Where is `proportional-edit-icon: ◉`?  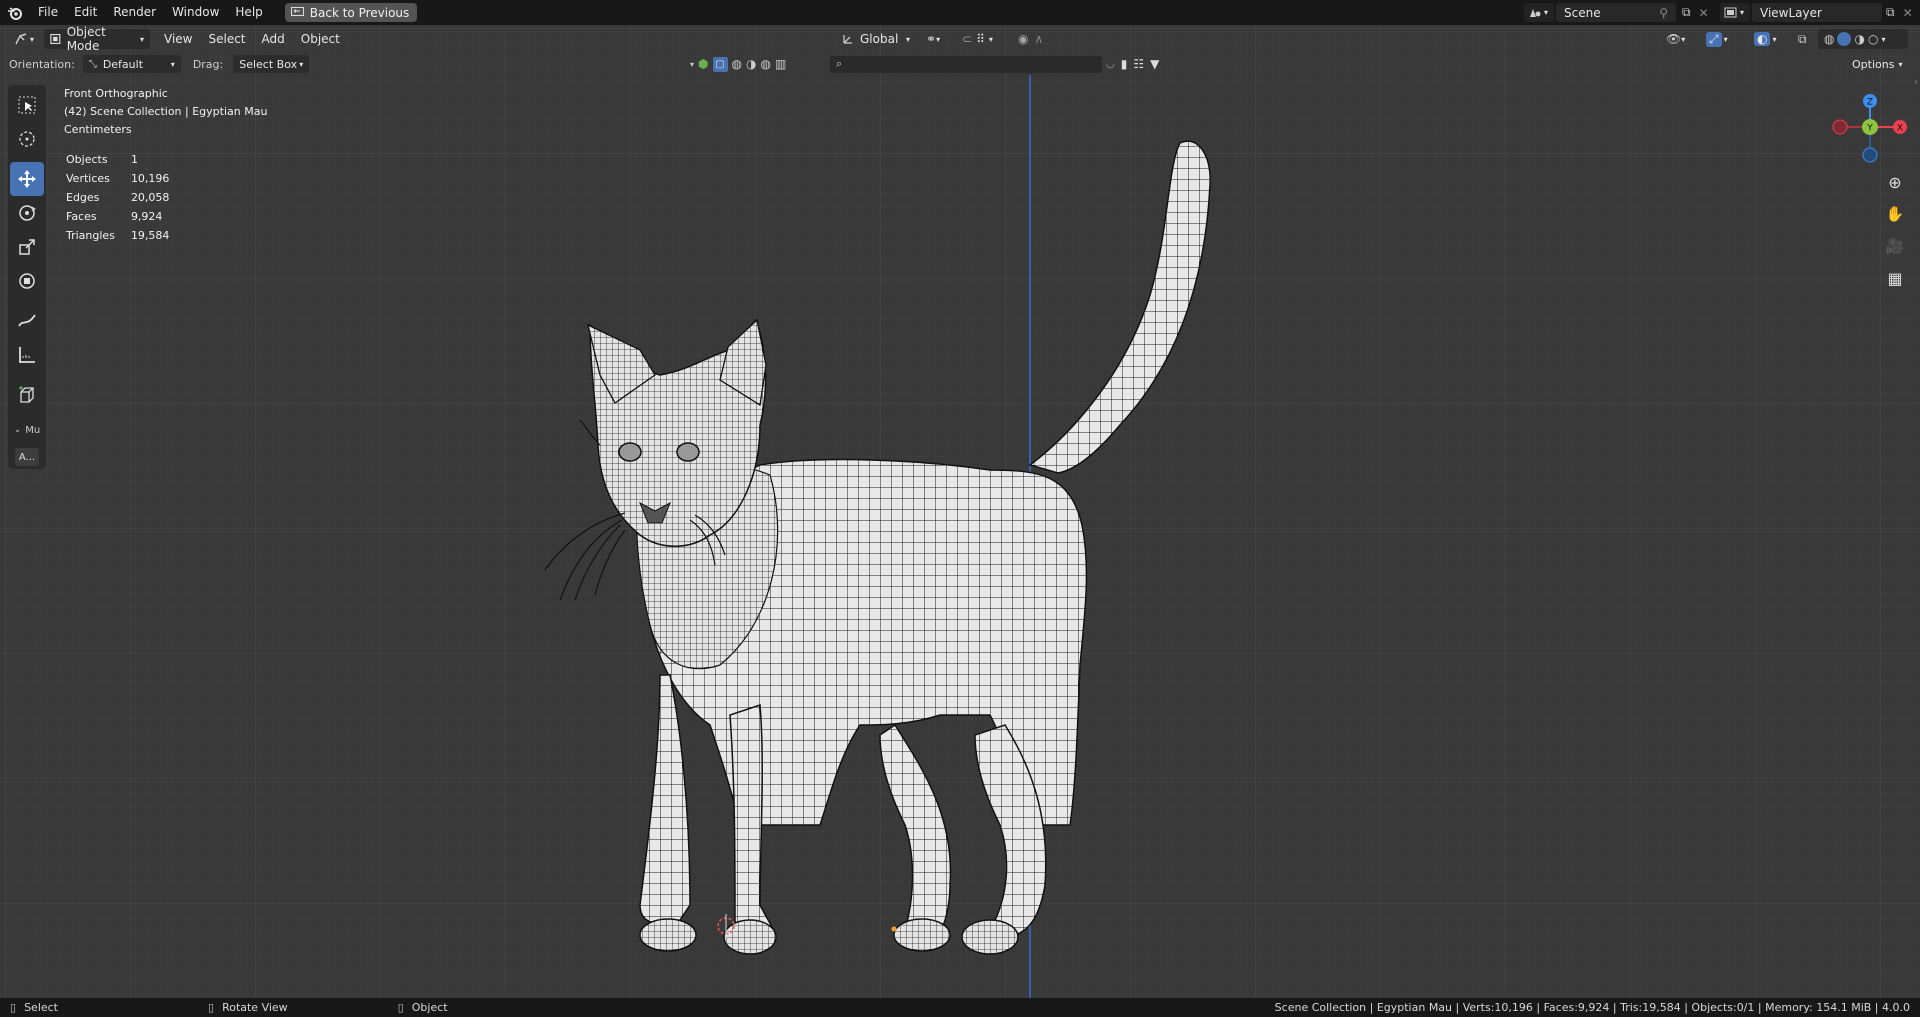 proportional-edit-icon: ◉ is located at coordinates (1023, 39).